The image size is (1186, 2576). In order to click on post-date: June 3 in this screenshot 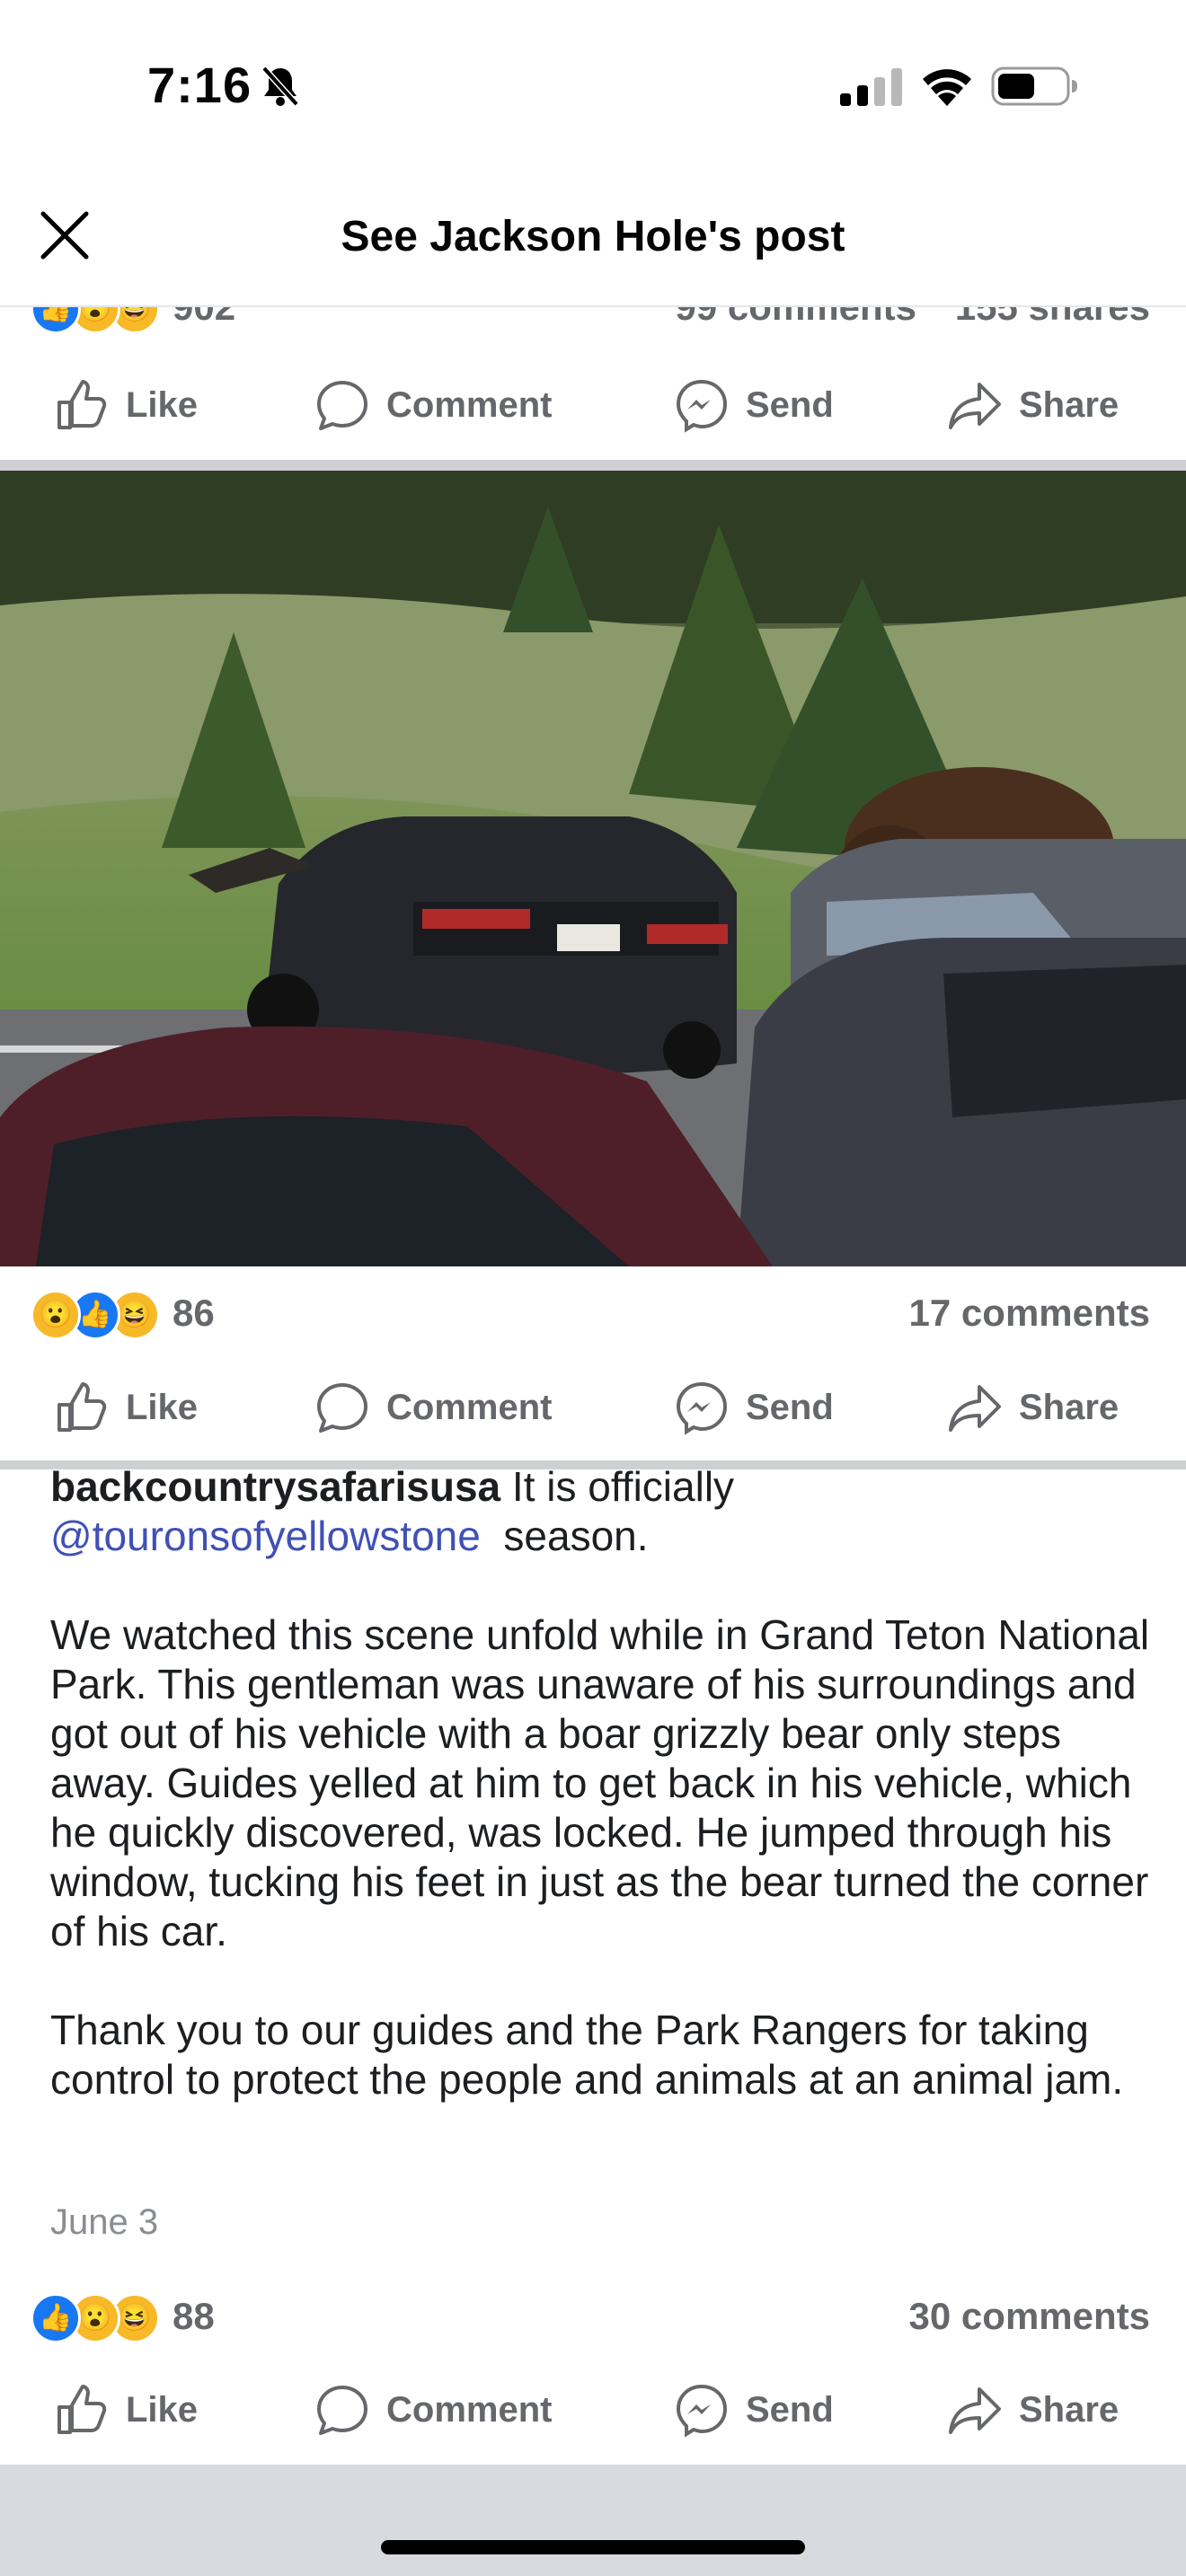, I will do `click(104, 2222)`.